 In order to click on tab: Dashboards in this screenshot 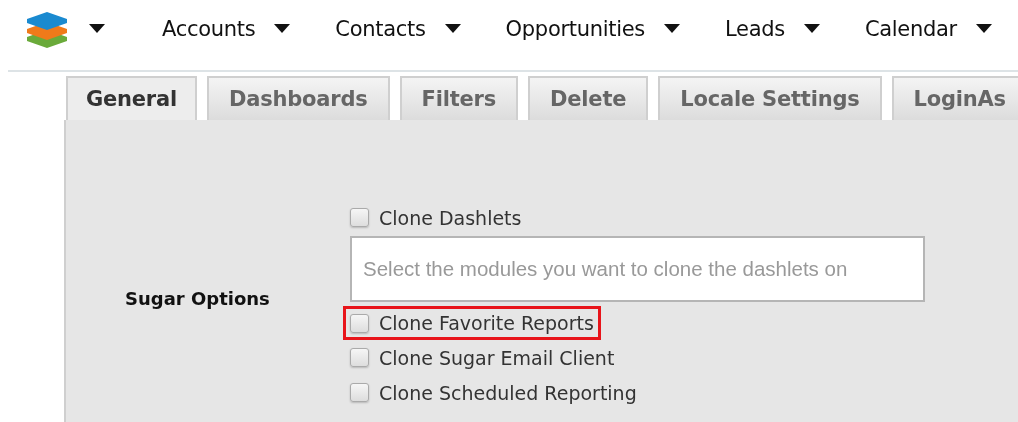, I will do `click(298, 98)`.